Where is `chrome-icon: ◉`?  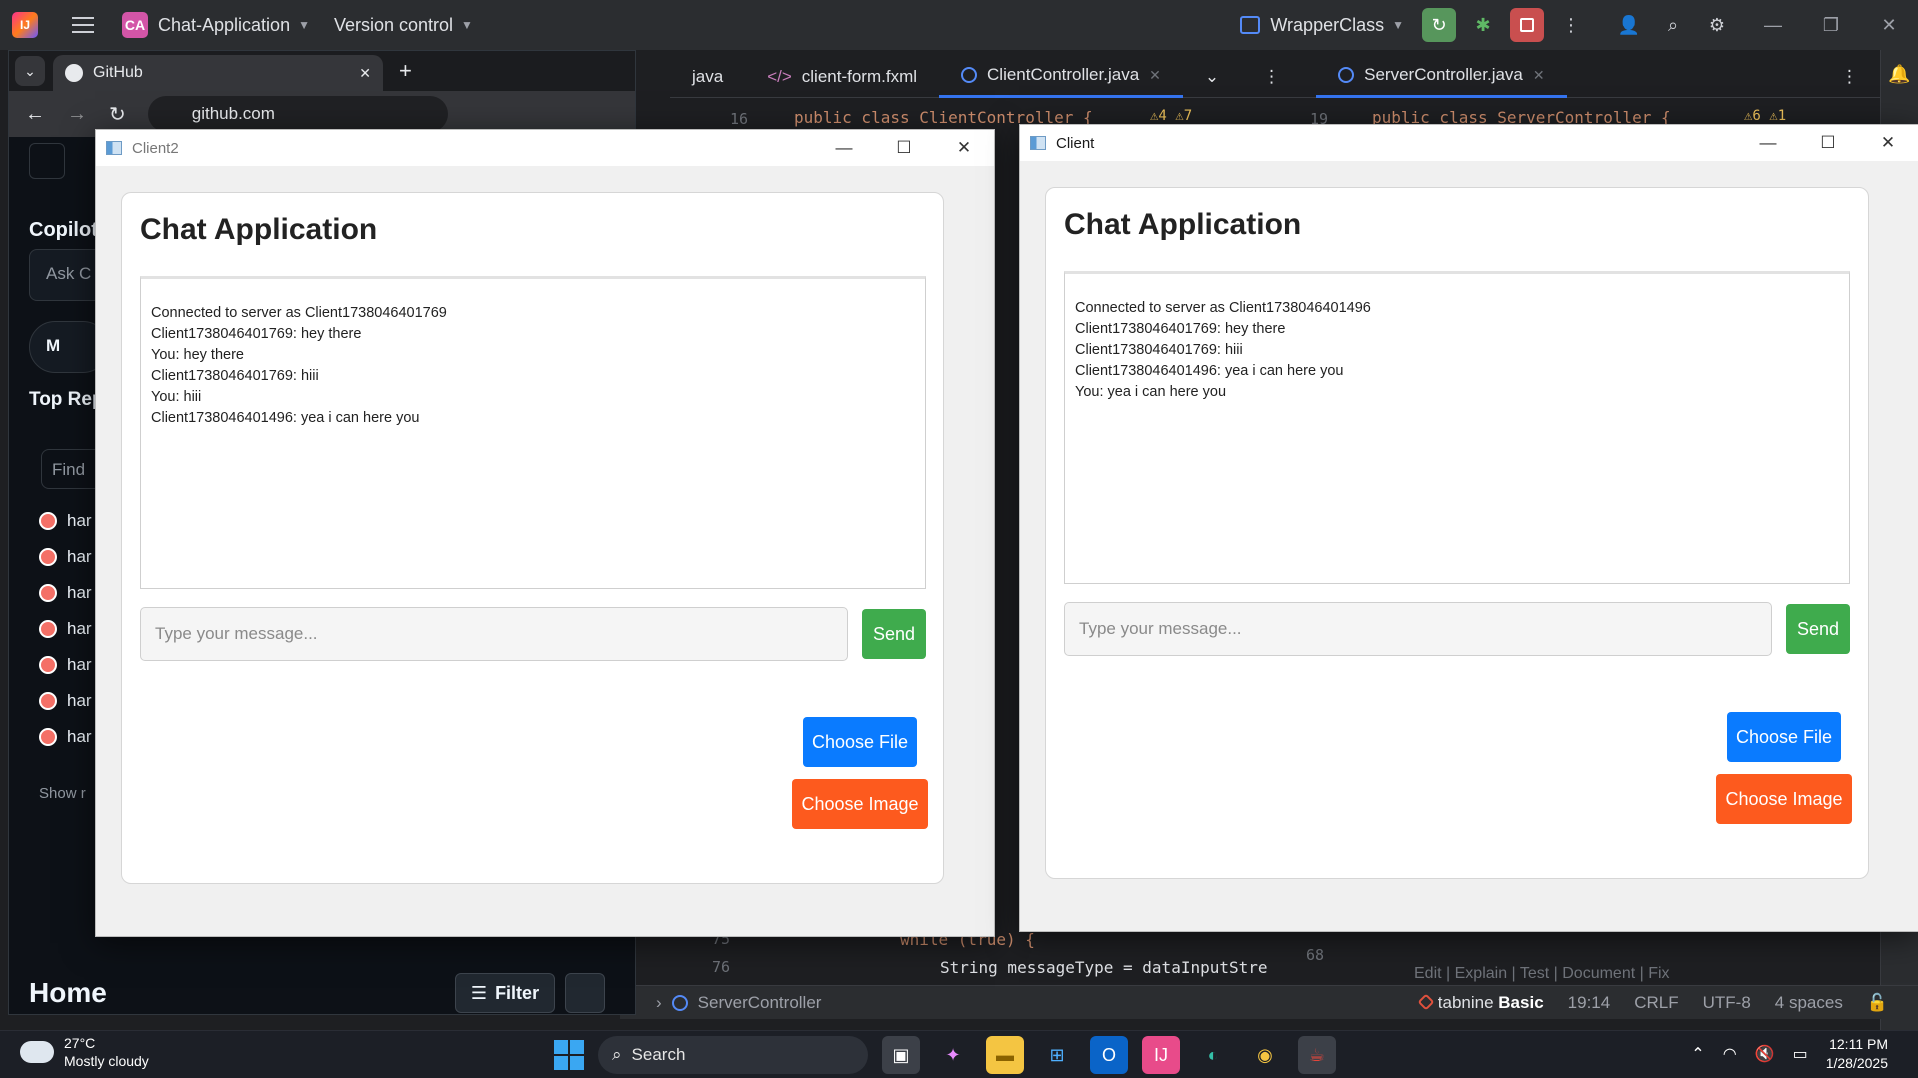 chrome-icon: ◉ is located at coordinates (1265, 1055).